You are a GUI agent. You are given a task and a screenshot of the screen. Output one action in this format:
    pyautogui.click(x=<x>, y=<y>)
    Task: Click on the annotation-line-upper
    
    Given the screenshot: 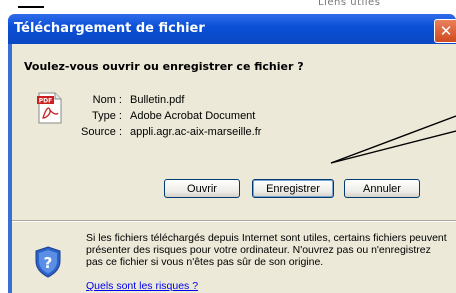 What is the action you would take?
    pyautogui.click(x=393, y=139)
    